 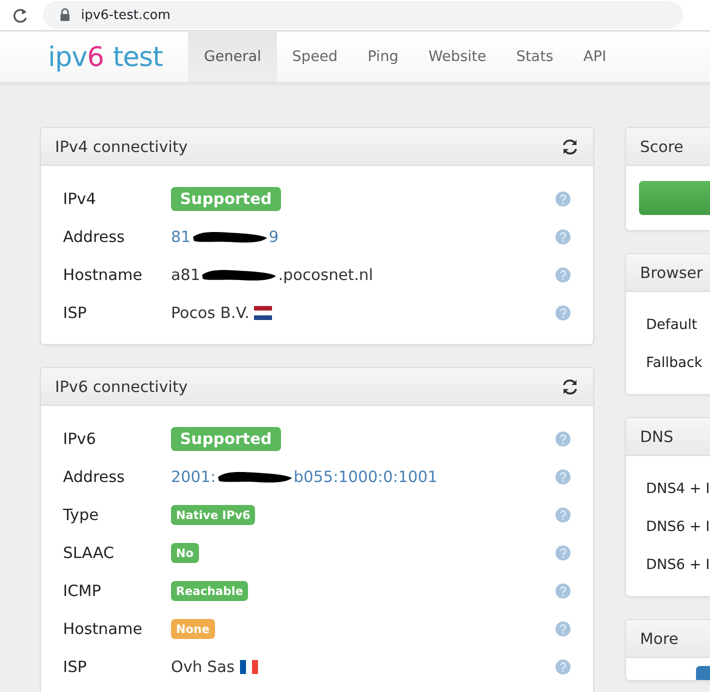 What do you see at coordinates (315, 57) in the screenshot?
I see `nav-tab: Speed` at bounding box center [315, 57].